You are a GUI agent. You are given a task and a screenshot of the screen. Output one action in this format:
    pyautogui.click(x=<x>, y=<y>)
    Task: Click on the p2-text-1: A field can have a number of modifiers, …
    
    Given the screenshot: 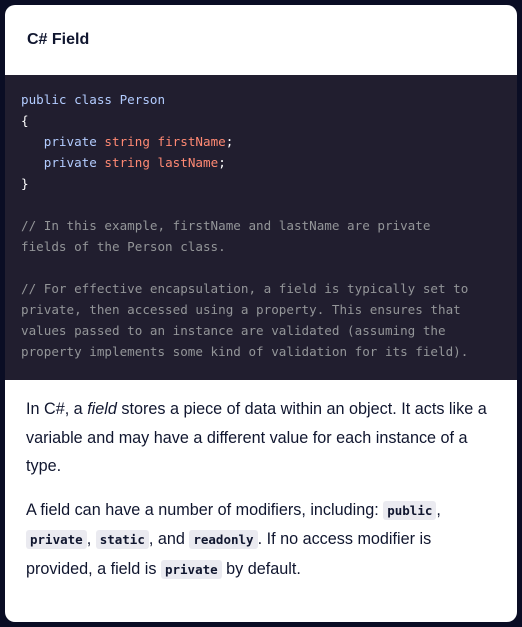 What is the action you would take?
    pyautogui.click(x=205, y=509)
    